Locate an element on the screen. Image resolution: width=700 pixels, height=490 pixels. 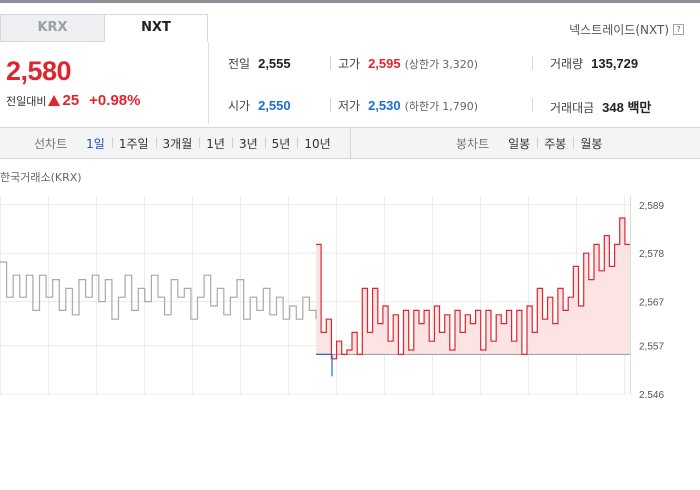
upper-limit-value: 3,320) is located at coordinates (460, 64).